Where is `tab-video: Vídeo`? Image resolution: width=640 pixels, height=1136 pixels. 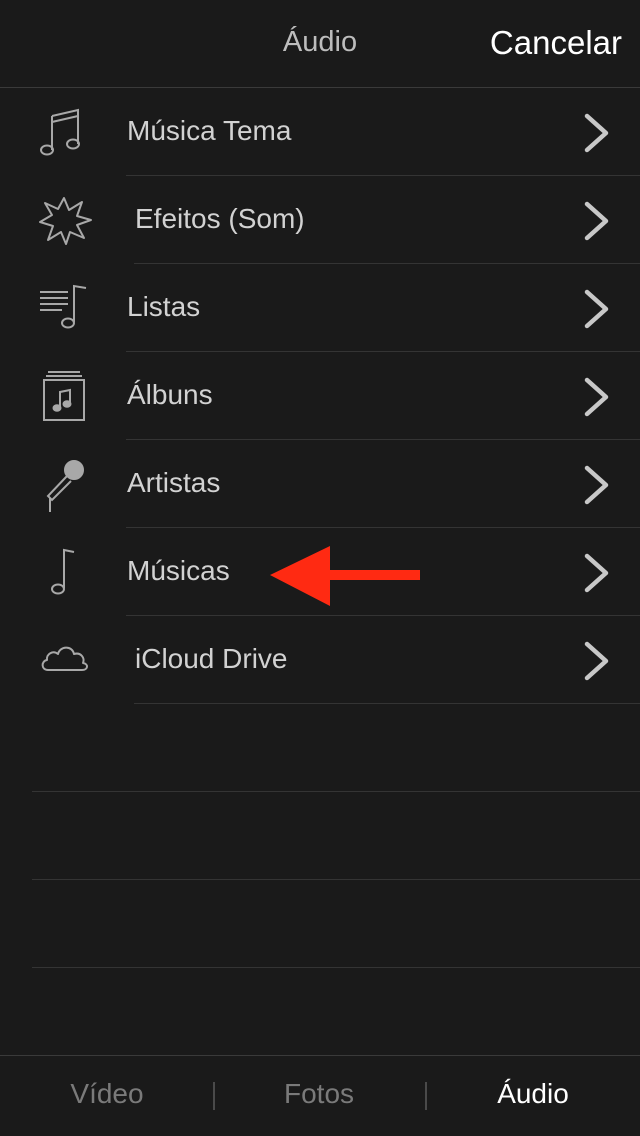
tab-video: Vídeo is located at coordinates (107, 1094).